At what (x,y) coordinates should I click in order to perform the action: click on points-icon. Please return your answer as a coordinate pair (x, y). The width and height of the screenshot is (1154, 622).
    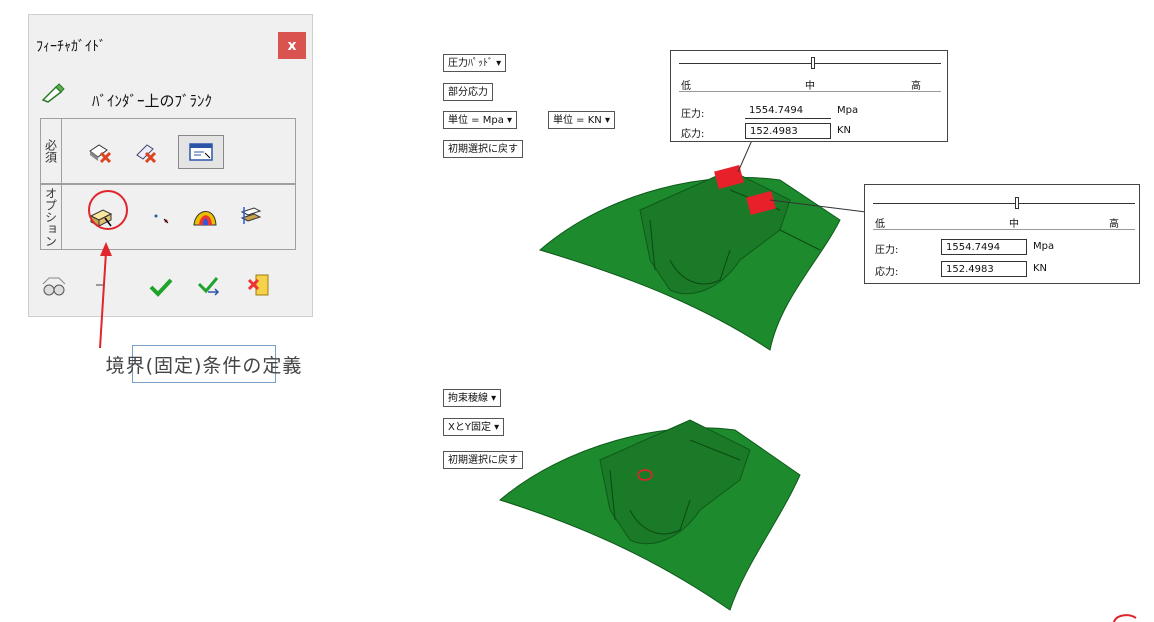
    Looking at the image, I should click on (161, 218).